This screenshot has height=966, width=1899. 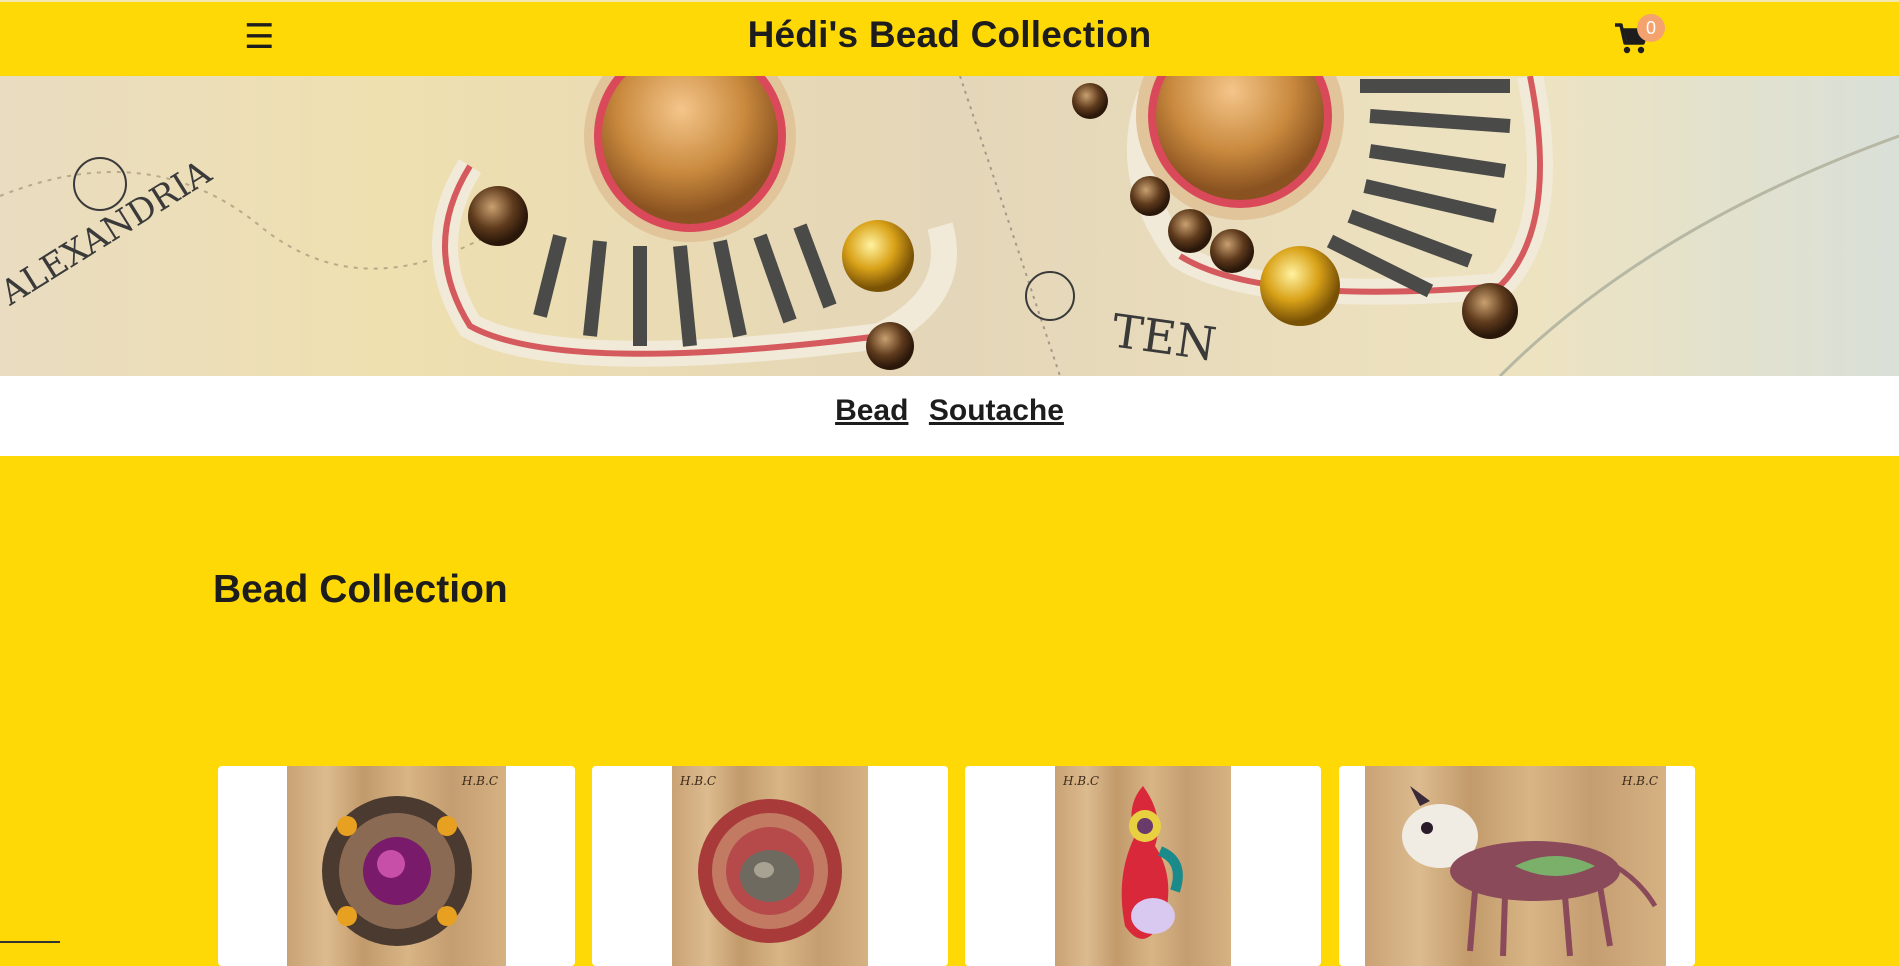 I want to click on cart-button: 0, so click(x=1639, y=37).